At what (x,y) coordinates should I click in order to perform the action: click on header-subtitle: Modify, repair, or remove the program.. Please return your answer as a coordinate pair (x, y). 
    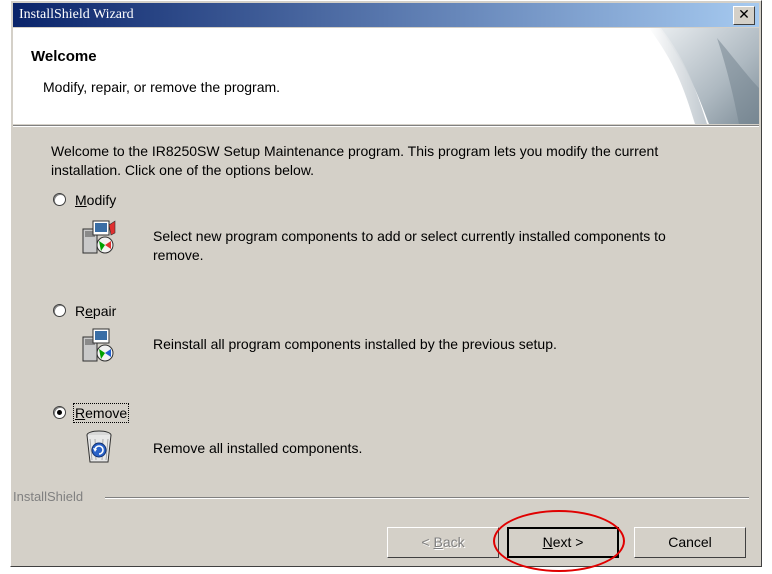
    Looking at the image, I should click on (162, 87).